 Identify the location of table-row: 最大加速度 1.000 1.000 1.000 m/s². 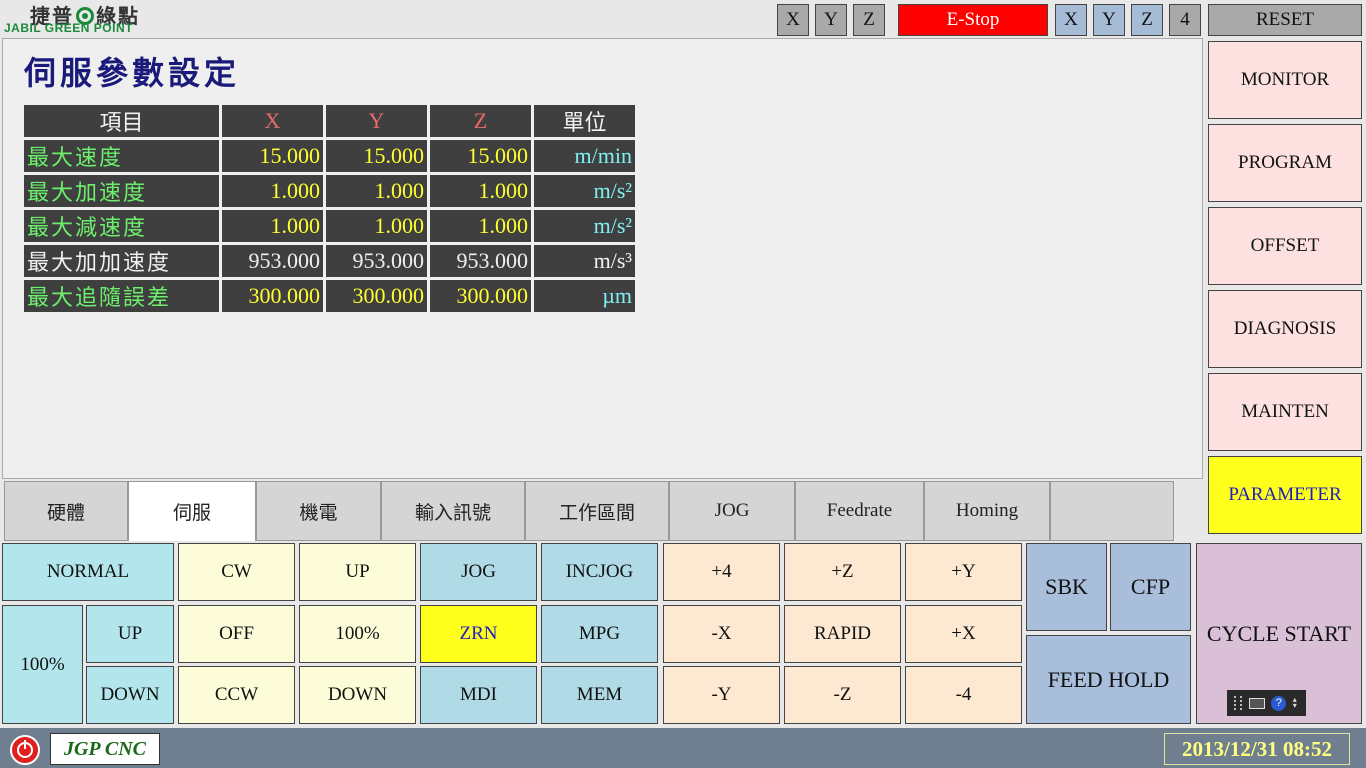
(329, 191).